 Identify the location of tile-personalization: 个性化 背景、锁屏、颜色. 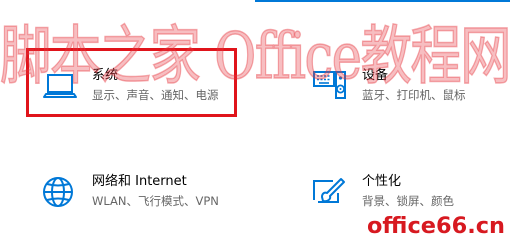
(407, 193).